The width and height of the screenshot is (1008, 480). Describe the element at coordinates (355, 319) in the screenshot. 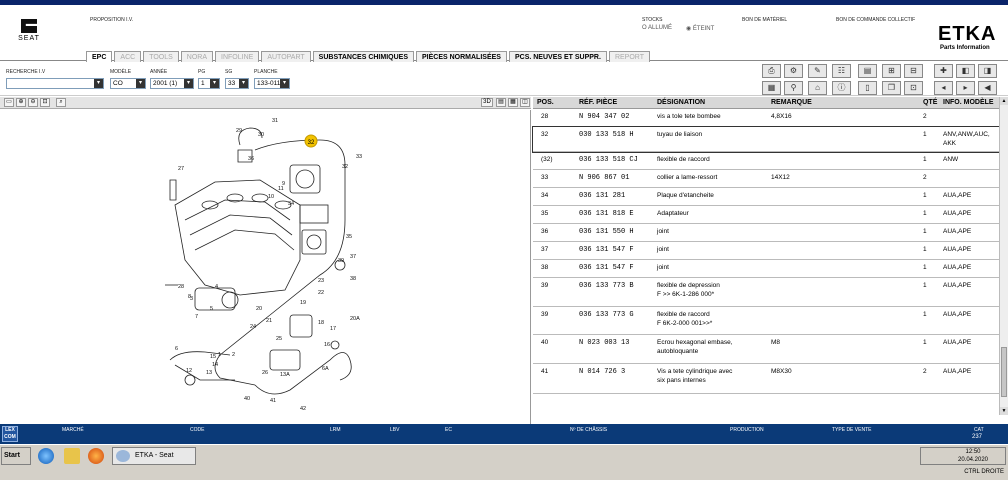

I see `callout-label: 20A` at that location.